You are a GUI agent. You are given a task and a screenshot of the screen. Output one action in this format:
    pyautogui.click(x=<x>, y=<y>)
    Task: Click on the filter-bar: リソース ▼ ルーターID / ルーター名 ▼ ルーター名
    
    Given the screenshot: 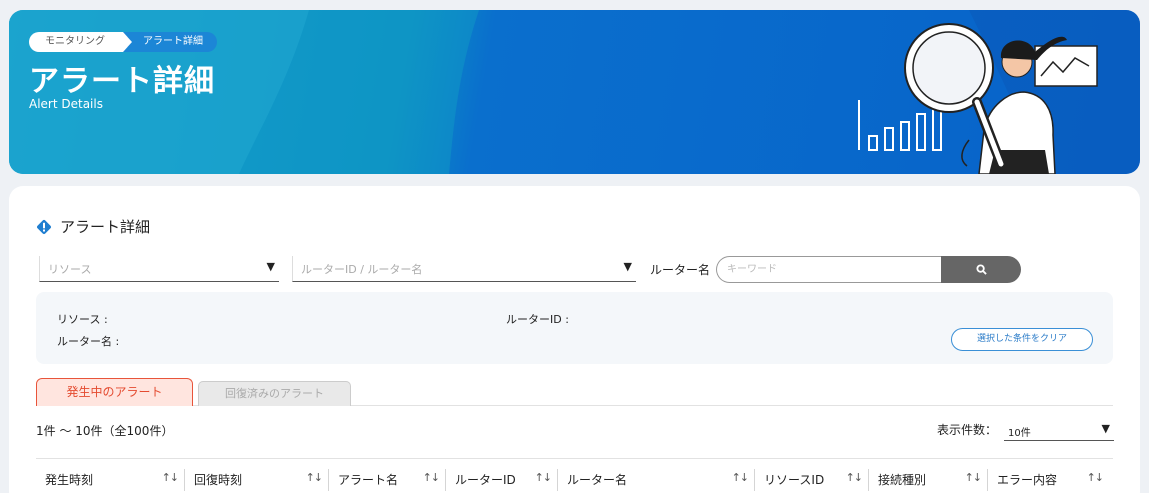 What is the action you would take?
    pyautogui.click(x=536, y=269)
    